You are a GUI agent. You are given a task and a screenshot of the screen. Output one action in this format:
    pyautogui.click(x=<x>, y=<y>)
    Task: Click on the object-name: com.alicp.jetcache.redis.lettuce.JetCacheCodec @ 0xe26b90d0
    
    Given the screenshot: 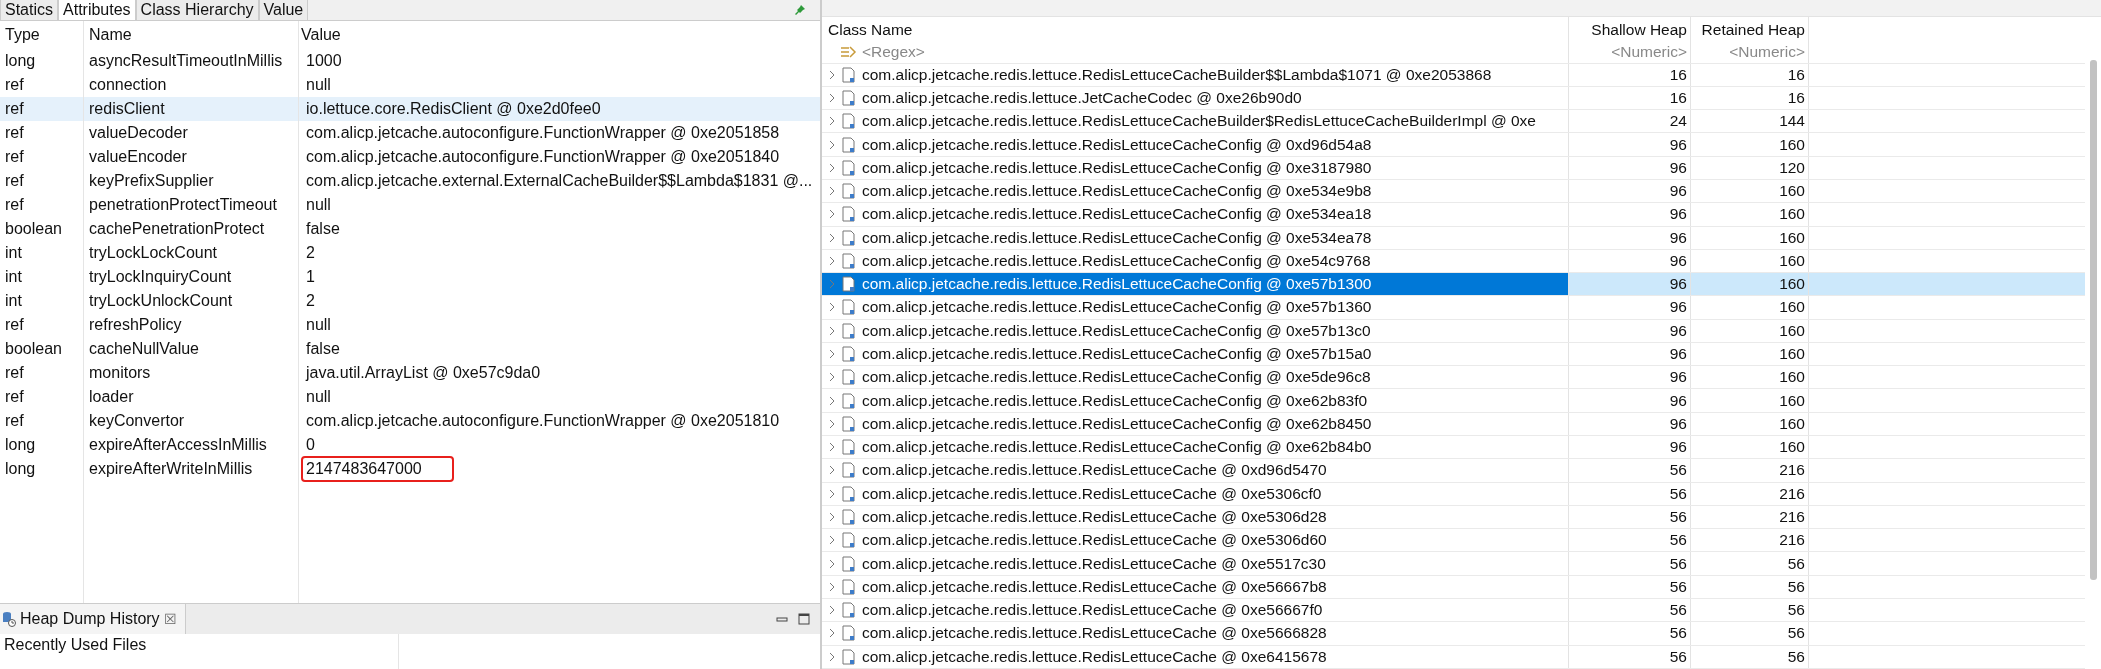 What is the action you would take?
    pyautogui.click(x=1082, y=98)
    